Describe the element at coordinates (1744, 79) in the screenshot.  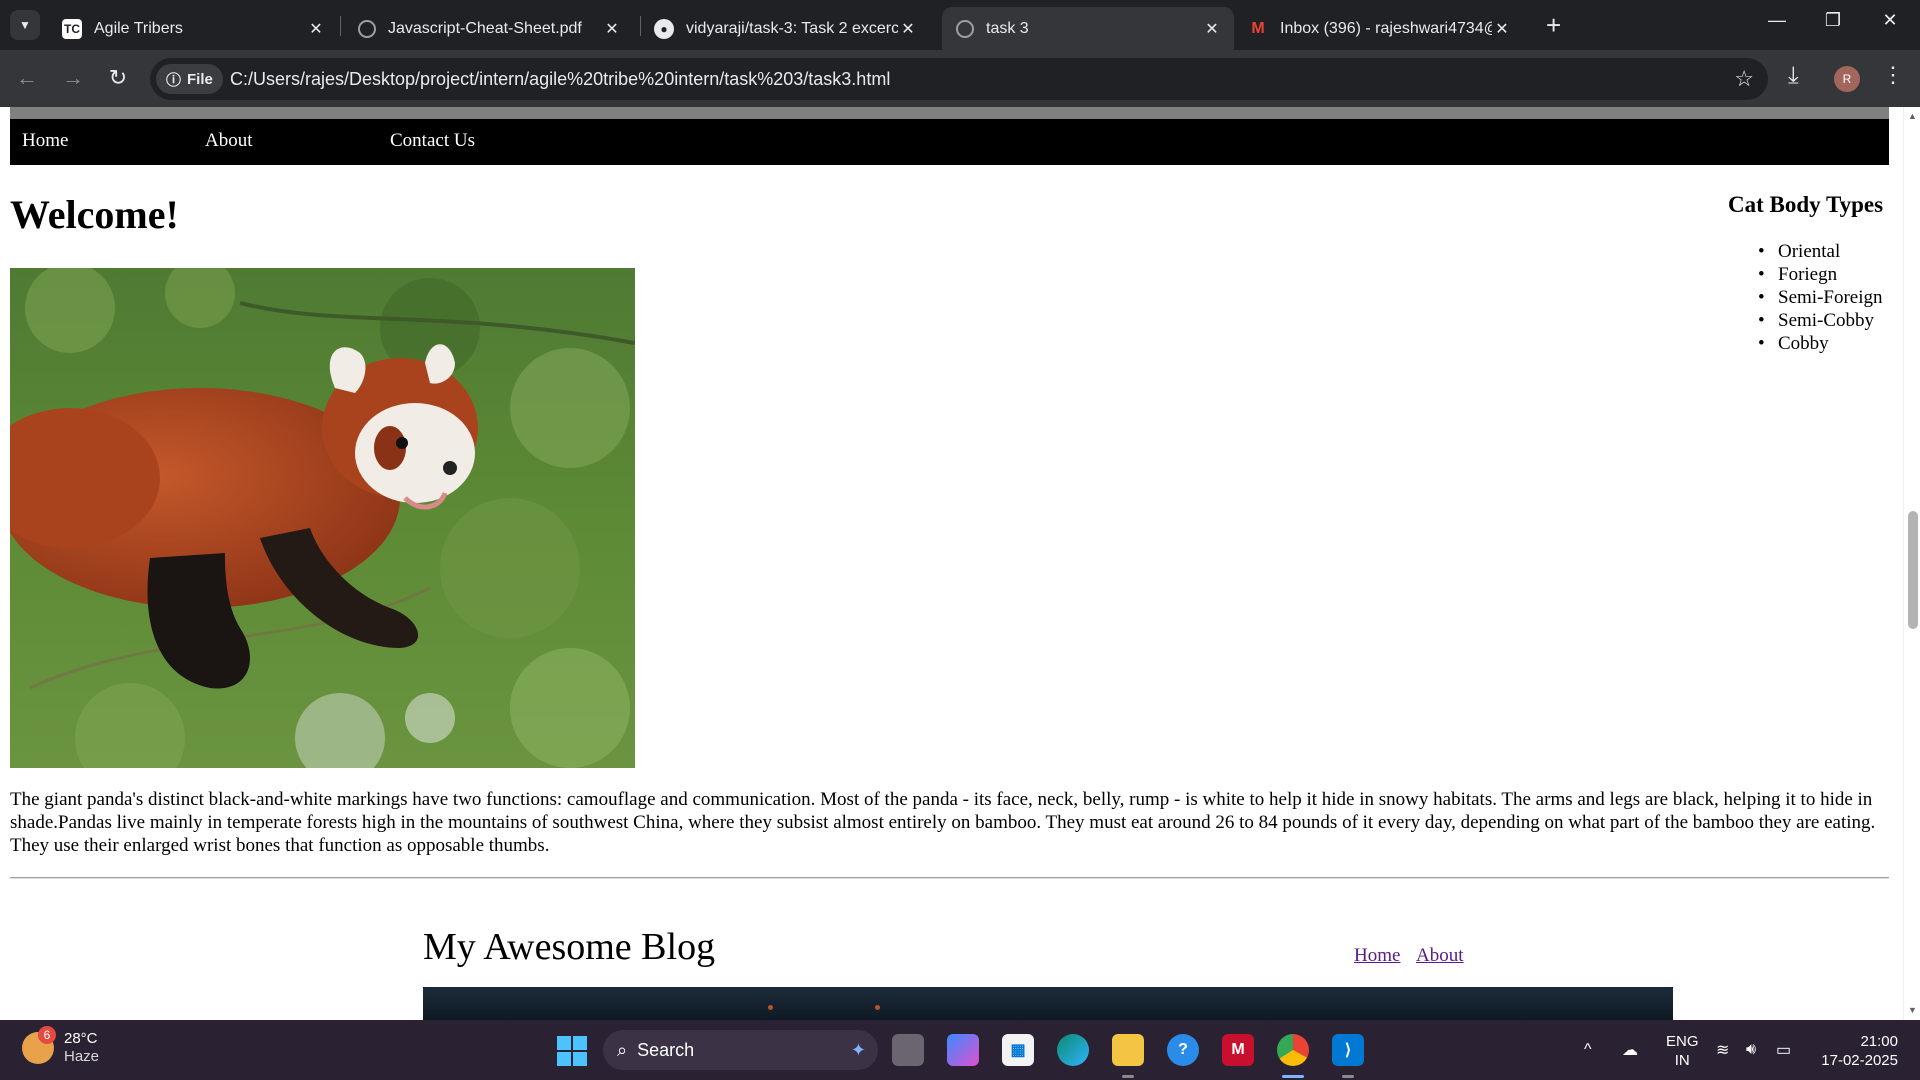
I see `bookmark-star-icon: ☆` at that location.